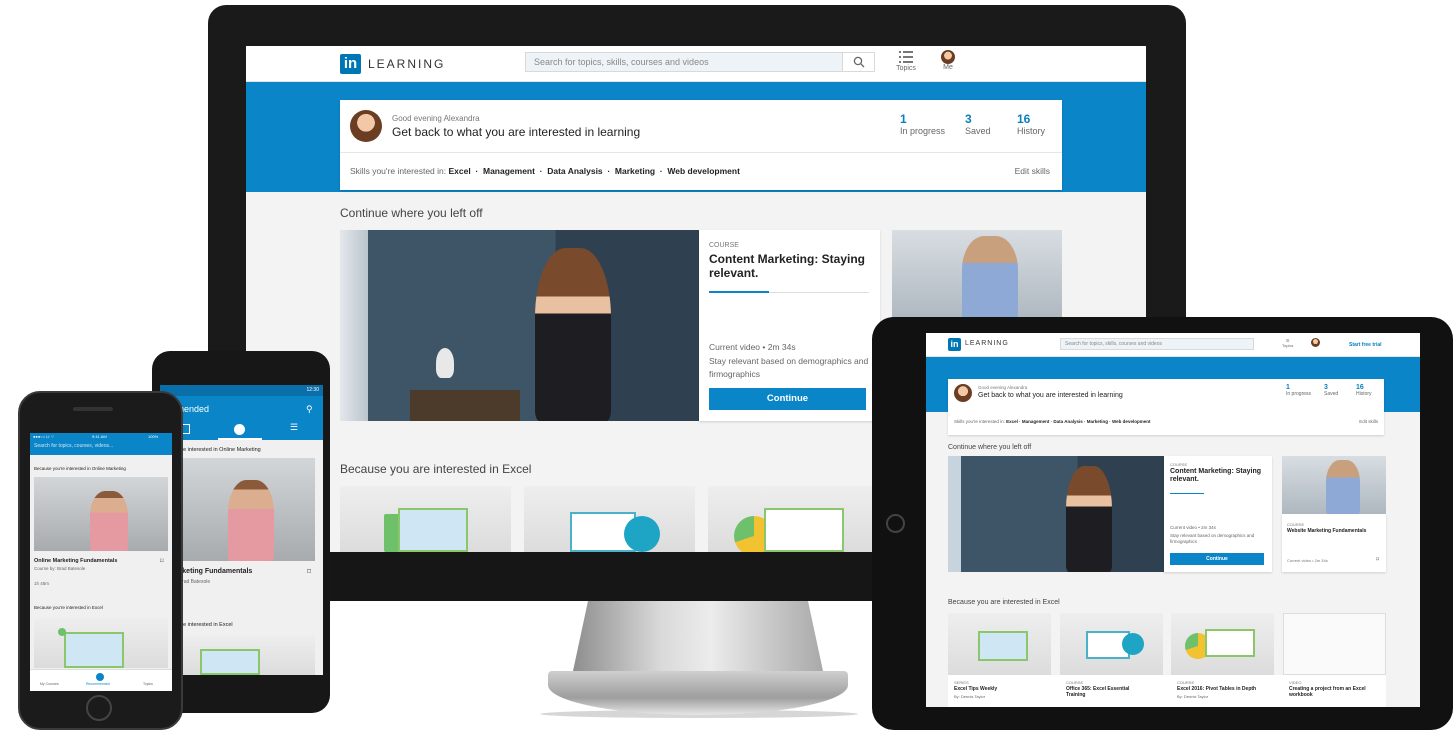 The height and width of the screenshot is (730, 1453). I want to click on stat-label: History, so click(1364, 394).